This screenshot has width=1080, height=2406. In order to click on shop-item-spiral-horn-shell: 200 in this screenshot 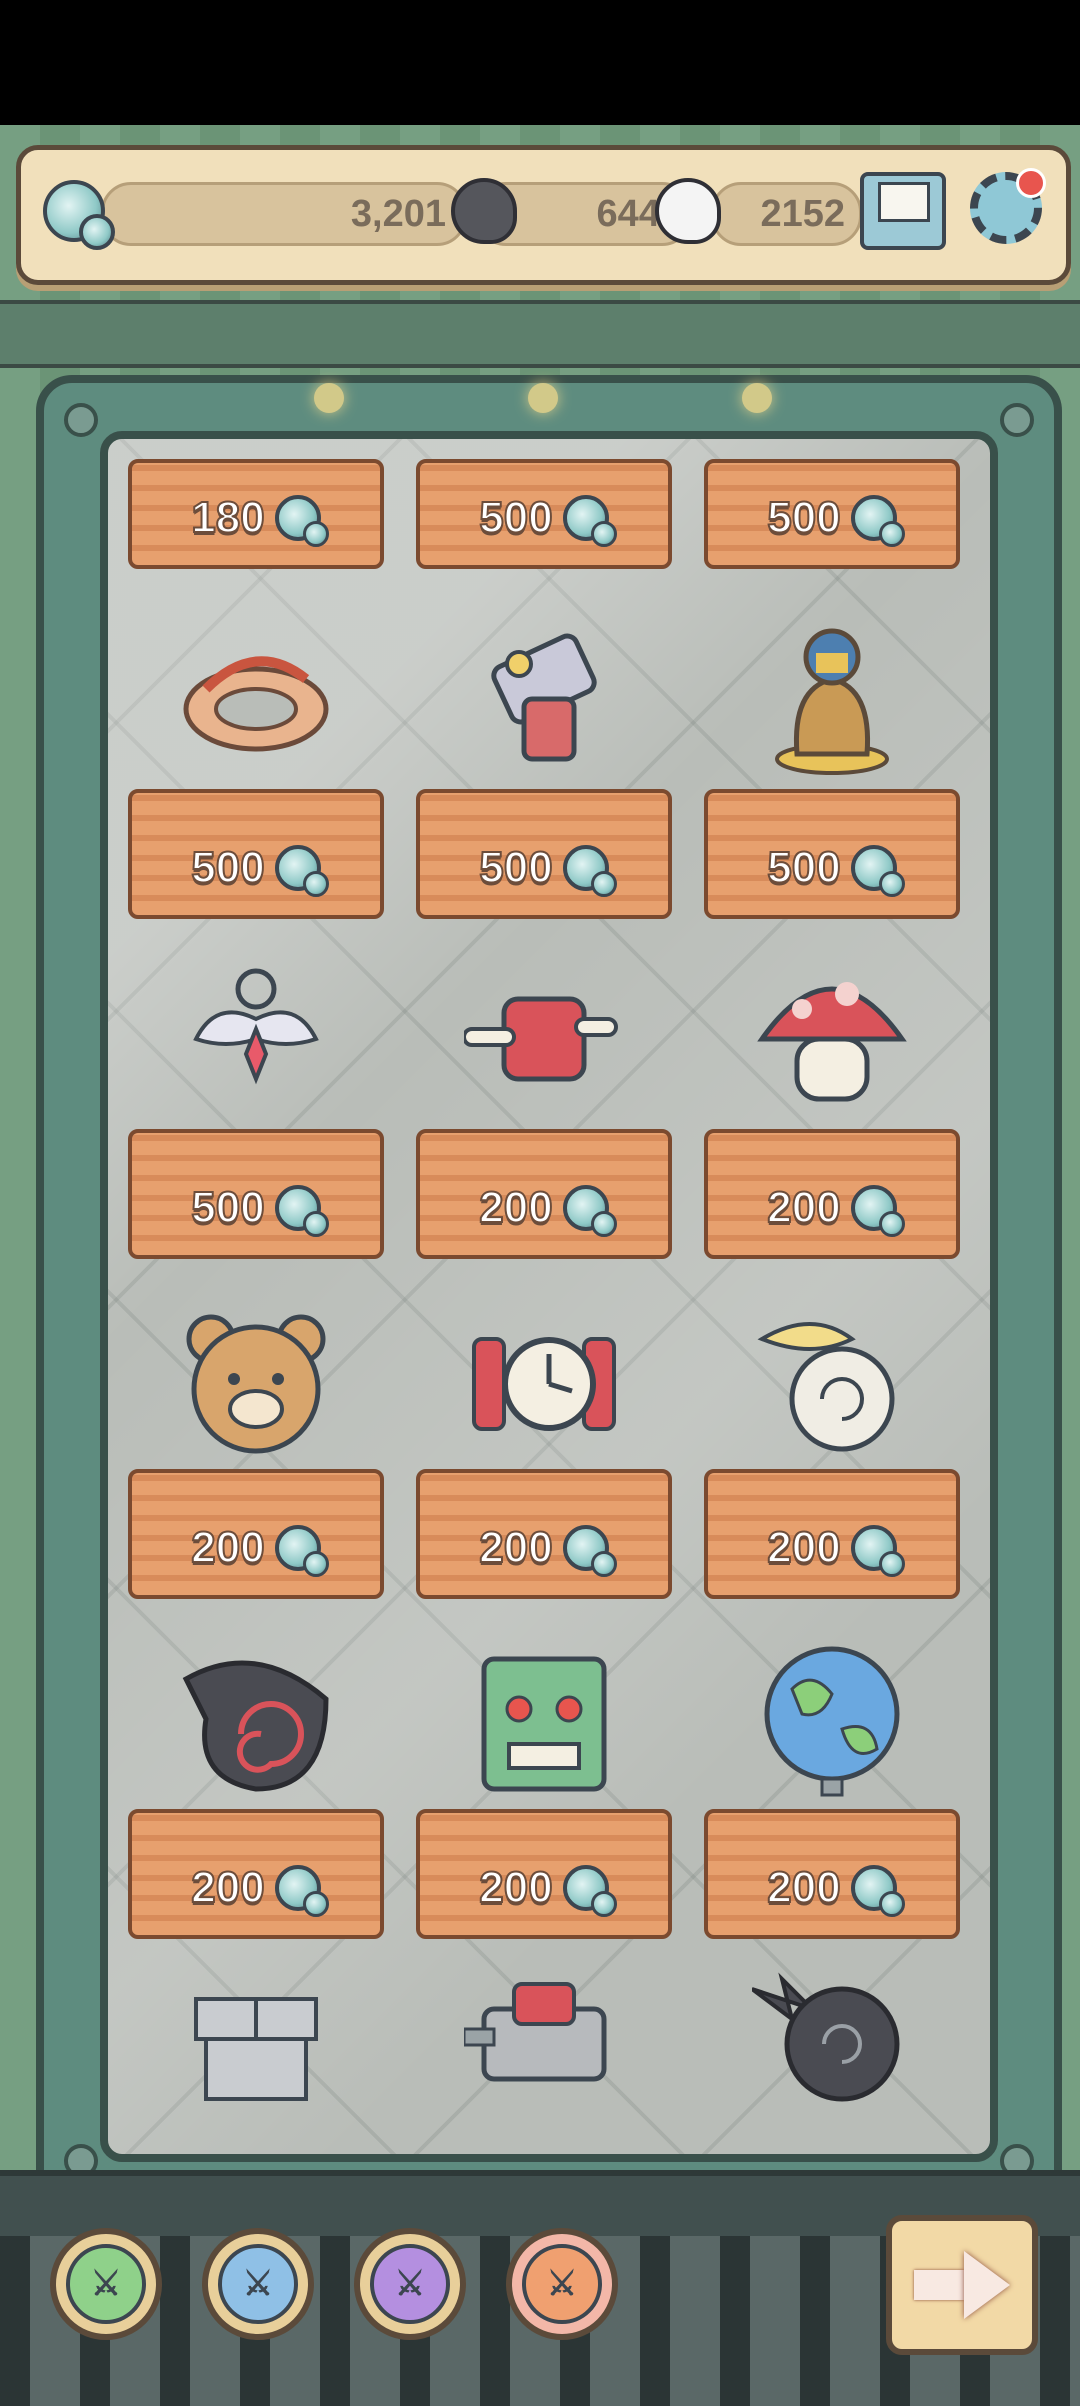, I will do `click(256, 1779)`.